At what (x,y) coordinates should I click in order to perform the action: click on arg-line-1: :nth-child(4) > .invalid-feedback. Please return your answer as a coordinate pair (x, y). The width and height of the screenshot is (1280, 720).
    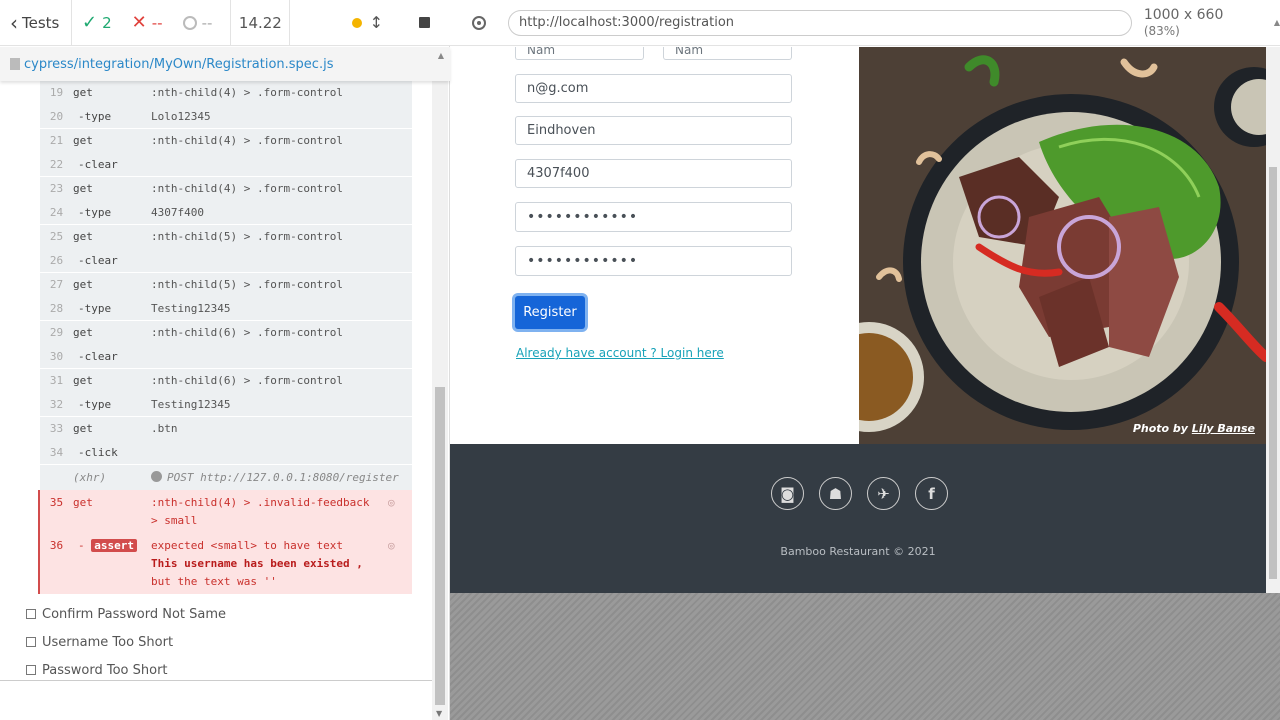
    Looking at the image, I should click on (260, 502).